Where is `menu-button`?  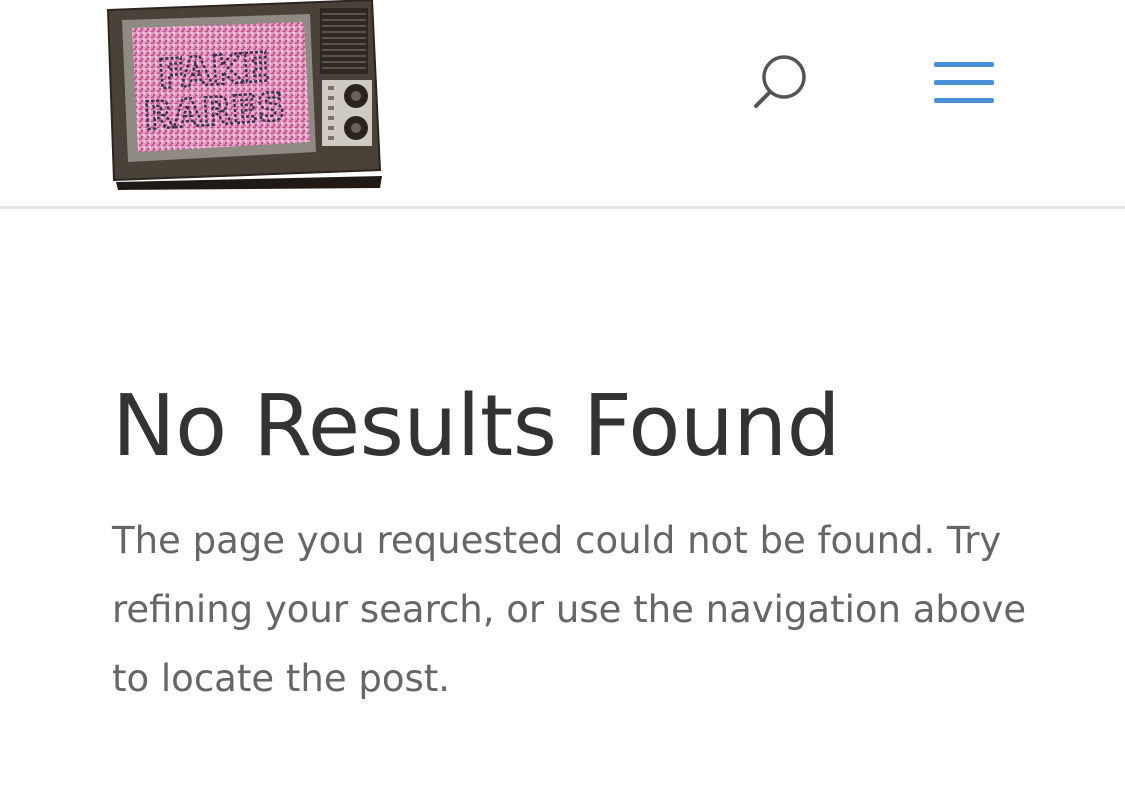
menu-button is located at coordinates (964, 83).